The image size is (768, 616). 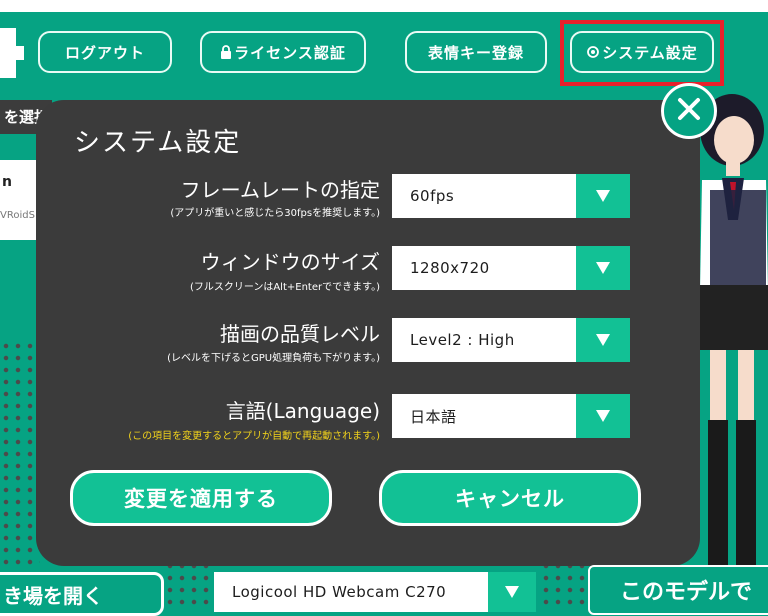 I want to click on use-model-label: このモデルで, so click(x=686, y=592).